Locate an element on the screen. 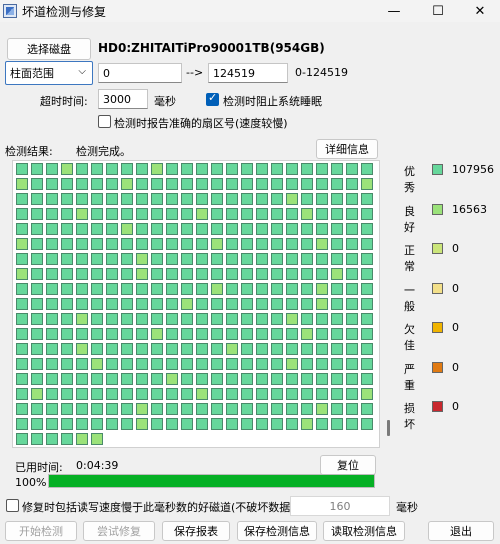 The height and width of the screenshot is (544, 500). range-mode-select: 柱面范围 ⌵ is located at coordinates (49, 73).